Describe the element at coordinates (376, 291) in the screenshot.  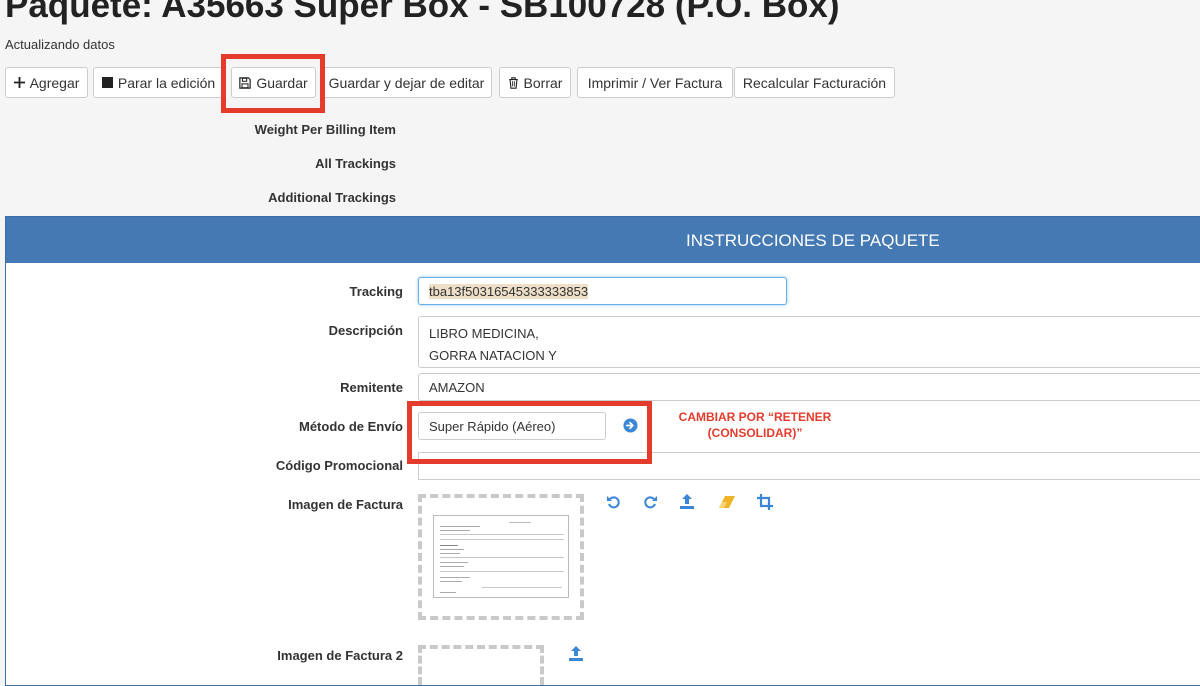
I see `tracking-label: Tracking` at that location.